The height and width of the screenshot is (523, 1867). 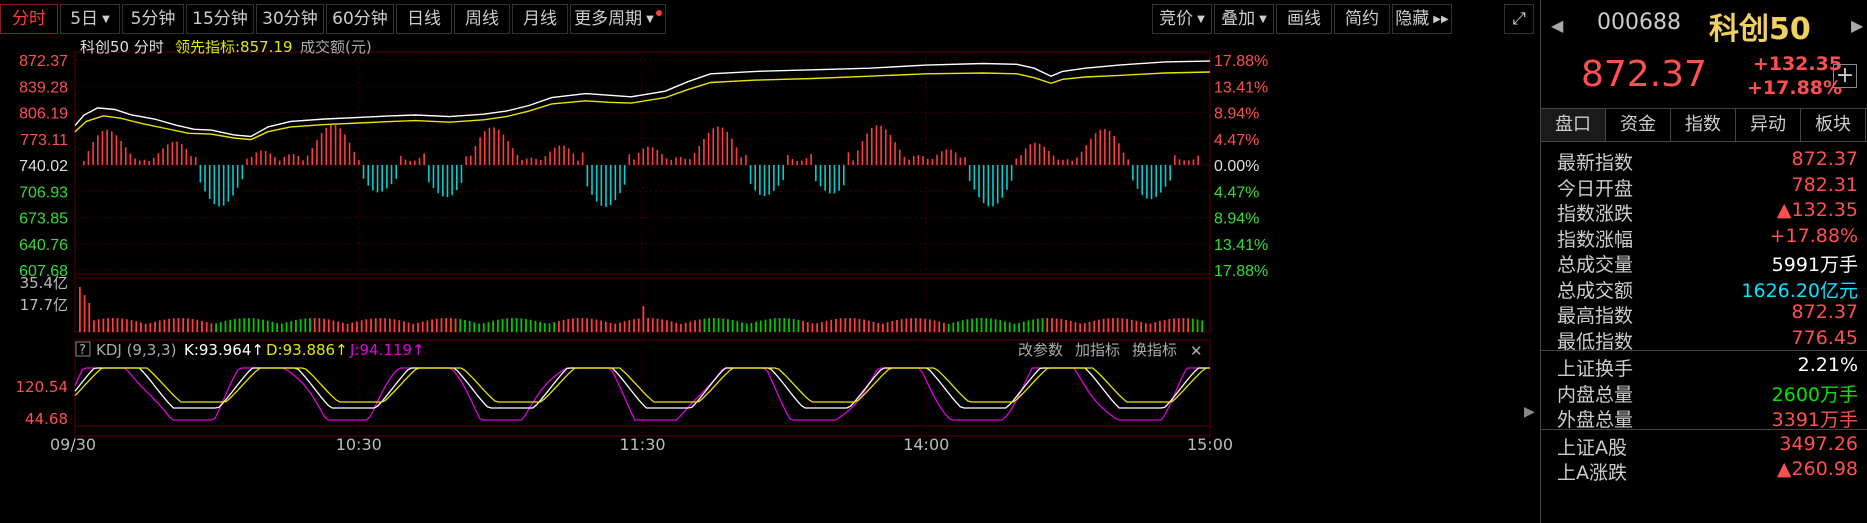 What do you see at coordinates (1244, 19) in the screenshot?
I see `toolbar-button-1: 叠加 ▼` at bounding box center [1244, 19].